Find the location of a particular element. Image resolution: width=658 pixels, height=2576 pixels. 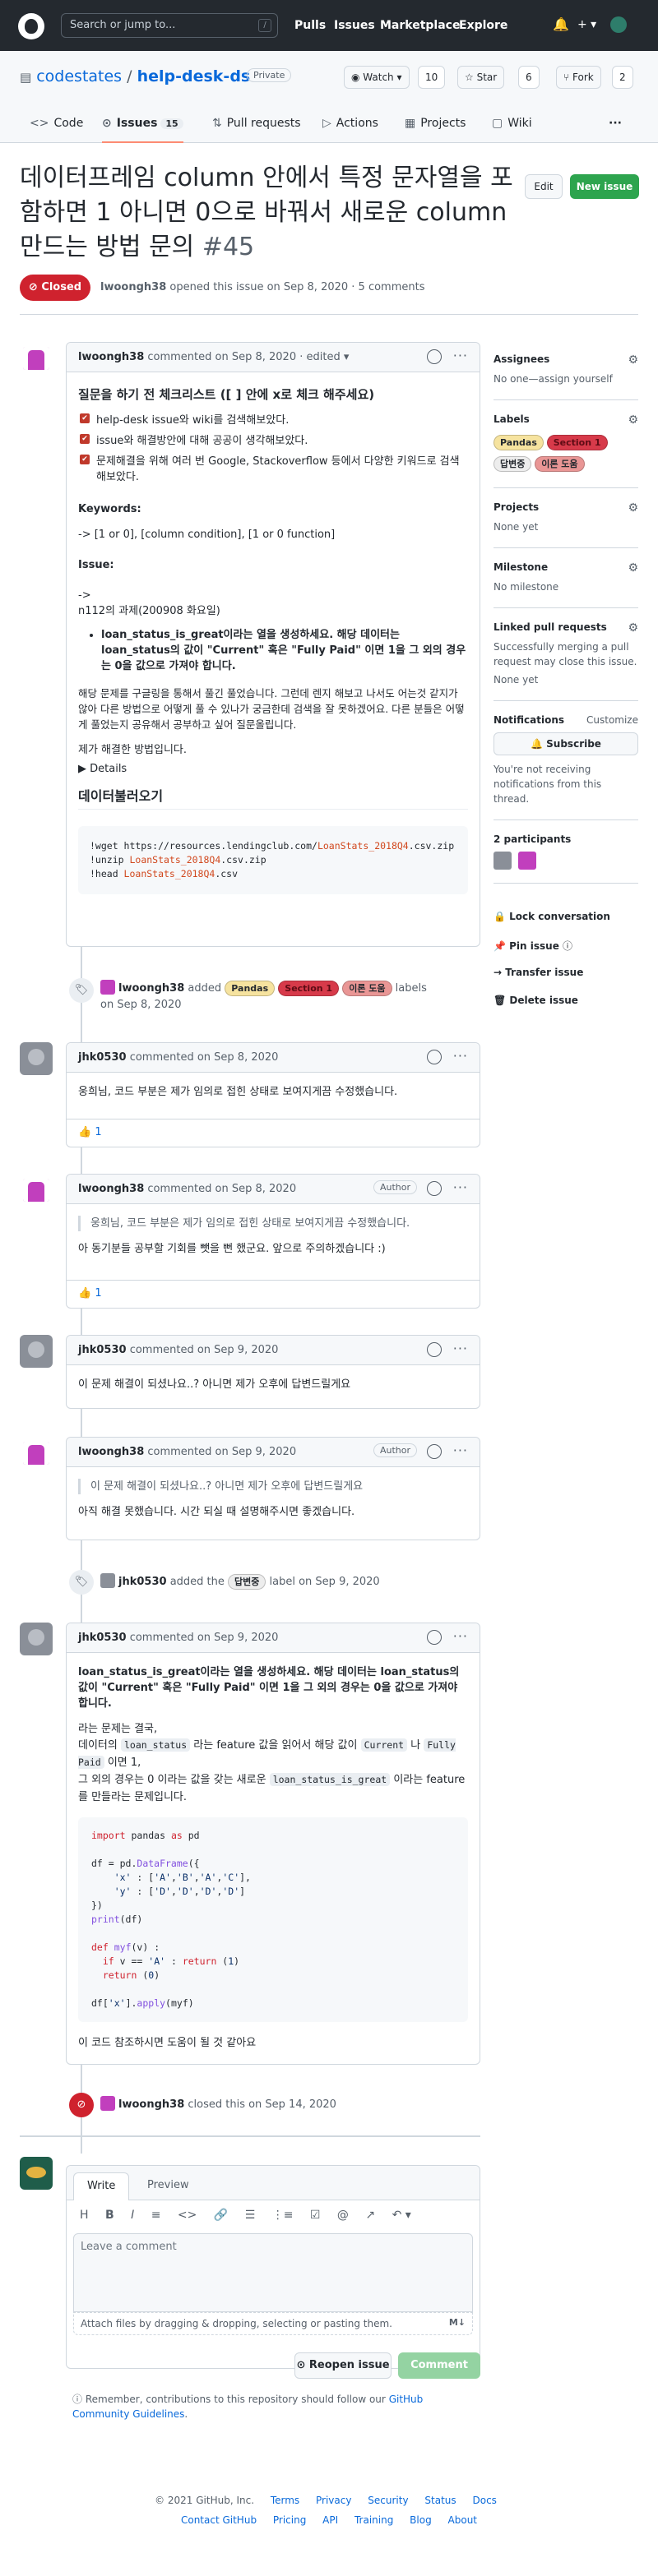

star-button: ☆ Star is located at coordinates (481, 77).